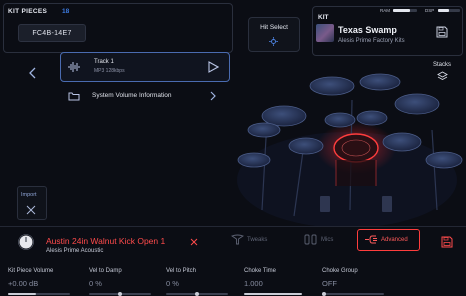  I want to click on param-vel-to-pitch-value: 0 %, so click(172, 283).